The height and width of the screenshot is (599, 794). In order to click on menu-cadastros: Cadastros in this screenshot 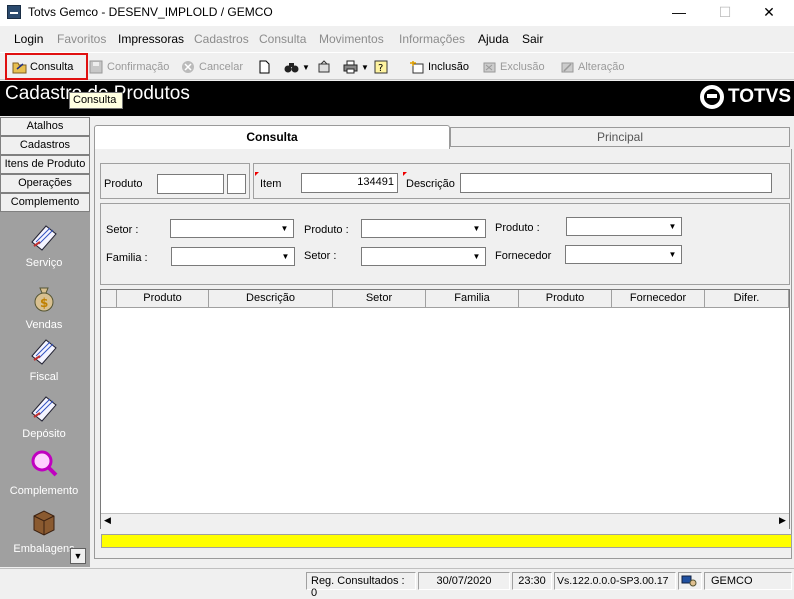, I will do `click(221, 39)`.